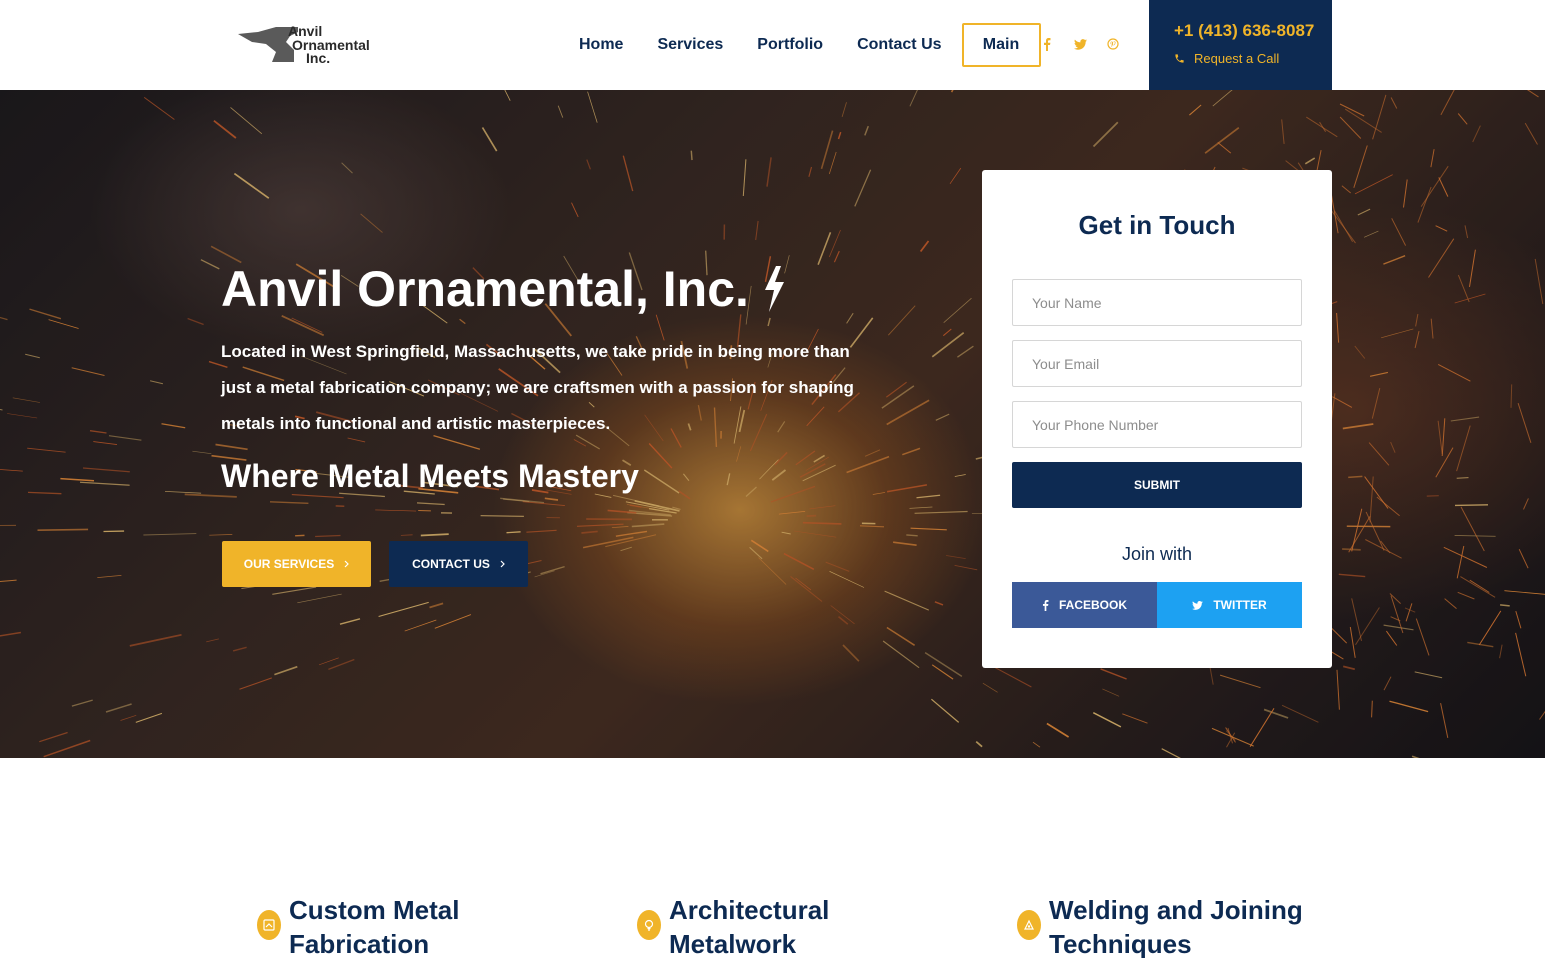 This screenshot has width=1545, height=958. Describe the element at coordinates (790, 45) in the screenshot. I see `nav-portfolio: Portfolio` at that location.